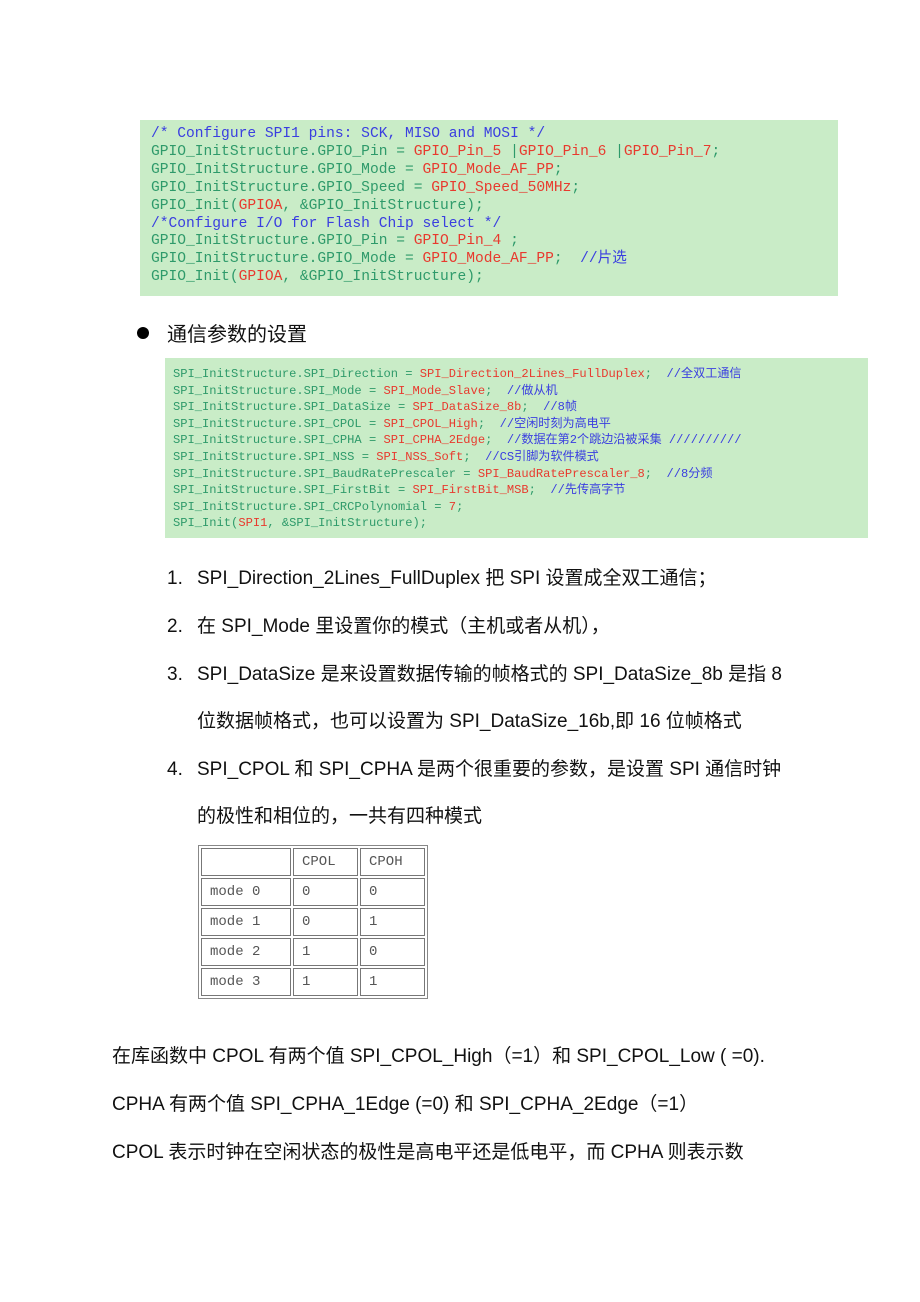 The width and height of the screenshot is (920, 1302). What do you see at coordinates (392, 862) in the screenshot?
I see `table-header-cell: CPOH` at bounding box center [392, 862].